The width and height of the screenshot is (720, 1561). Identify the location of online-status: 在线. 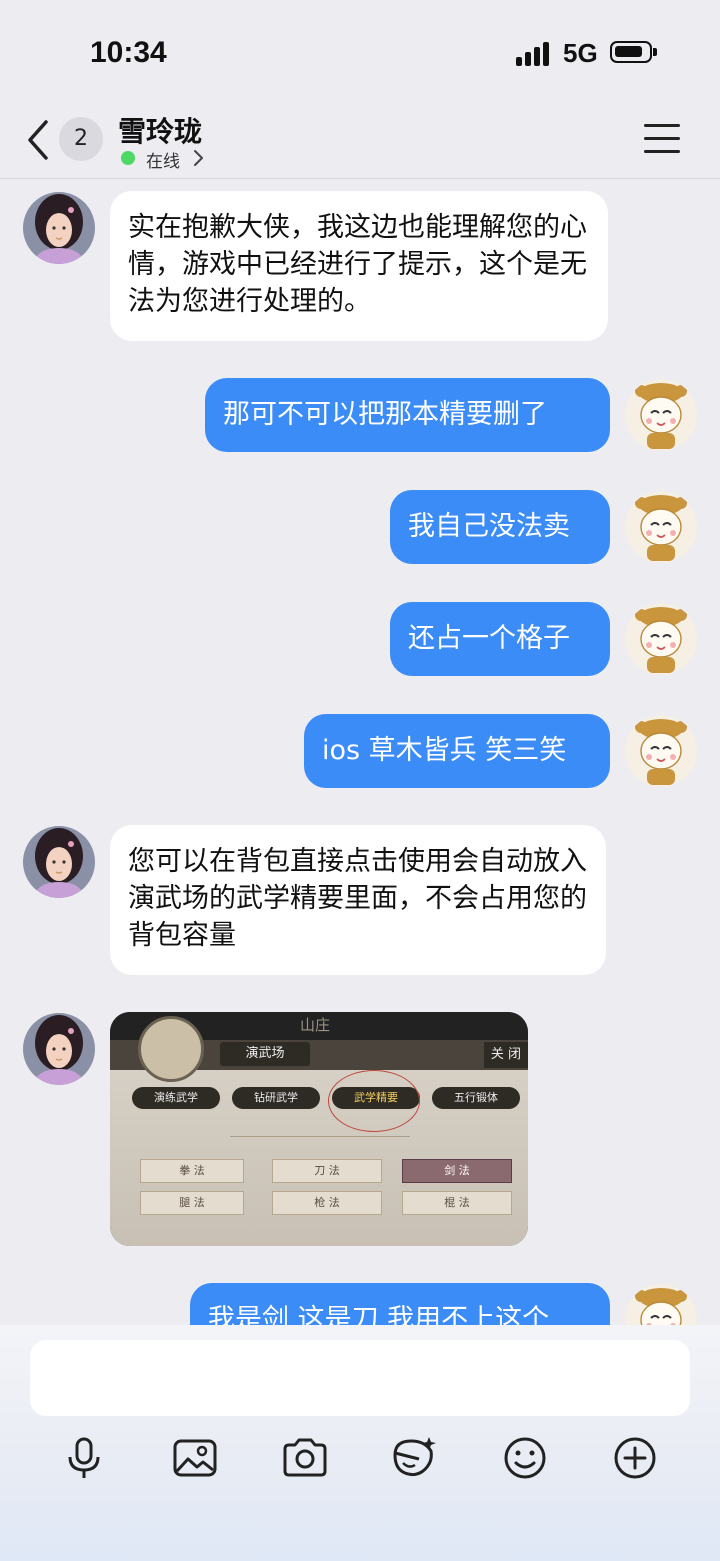
(163, 159).